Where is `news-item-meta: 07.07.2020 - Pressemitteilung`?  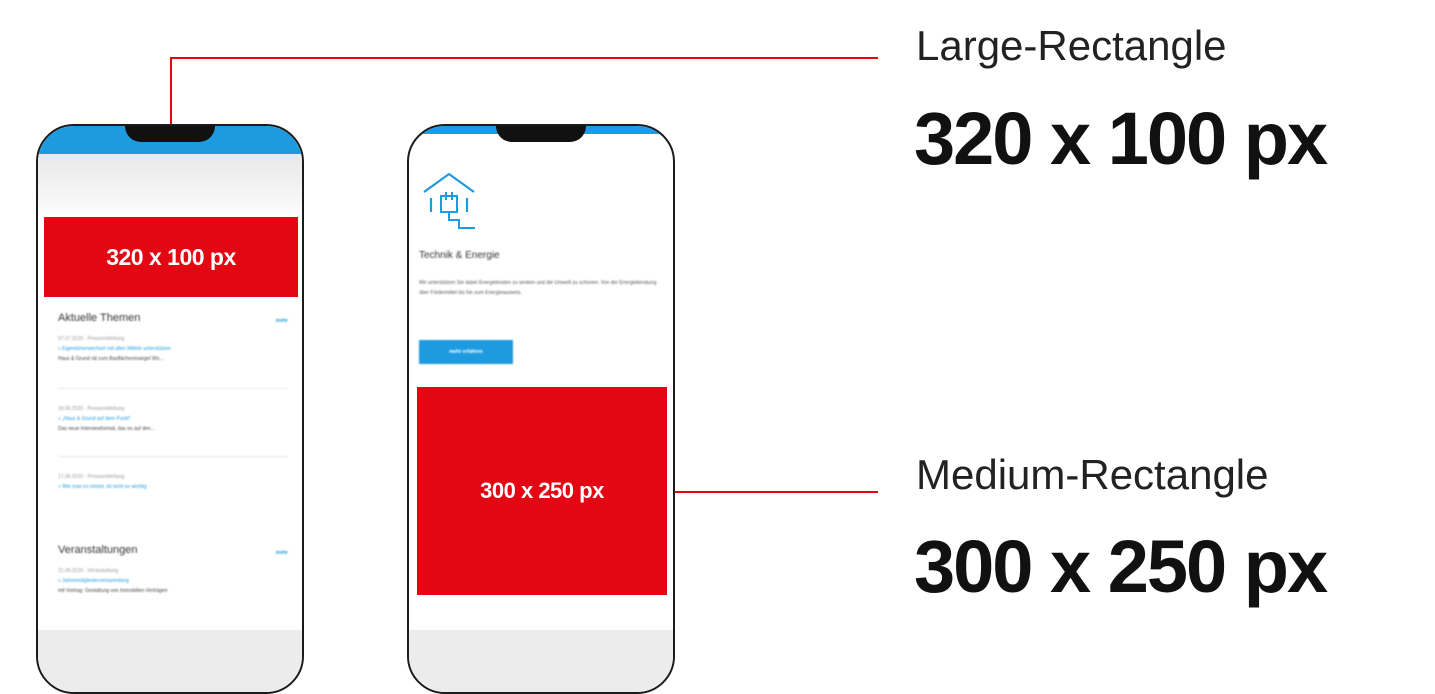 news-item-meta: 07.07.2020 - Pressemitteilung is located at coordinates (91, 339).